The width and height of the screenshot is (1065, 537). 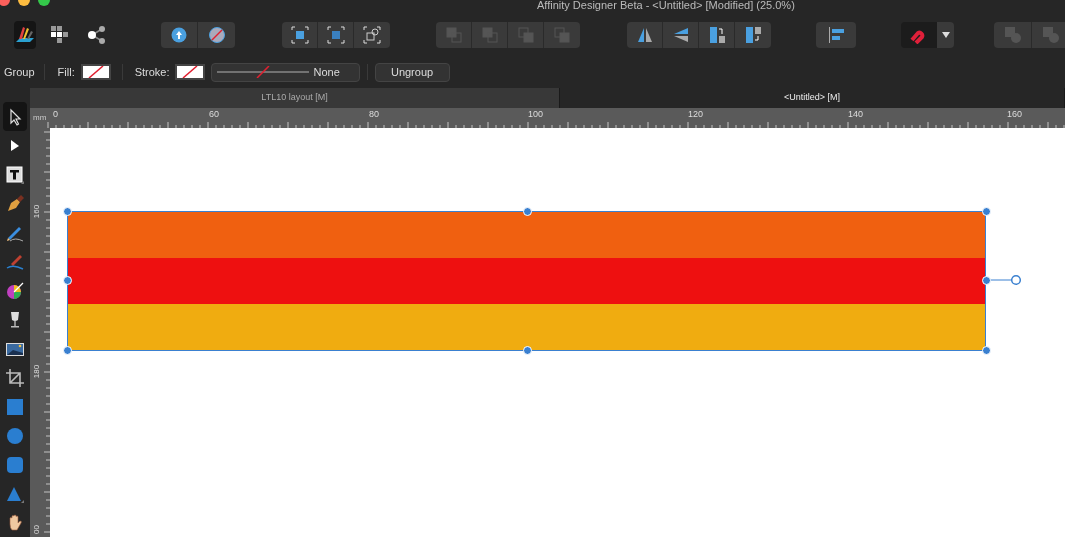 What do you see at coordinates (295, 98) in the screenshot?
I see `document-tab: LTL10 layout [M]` at bounding box center [295, 98].